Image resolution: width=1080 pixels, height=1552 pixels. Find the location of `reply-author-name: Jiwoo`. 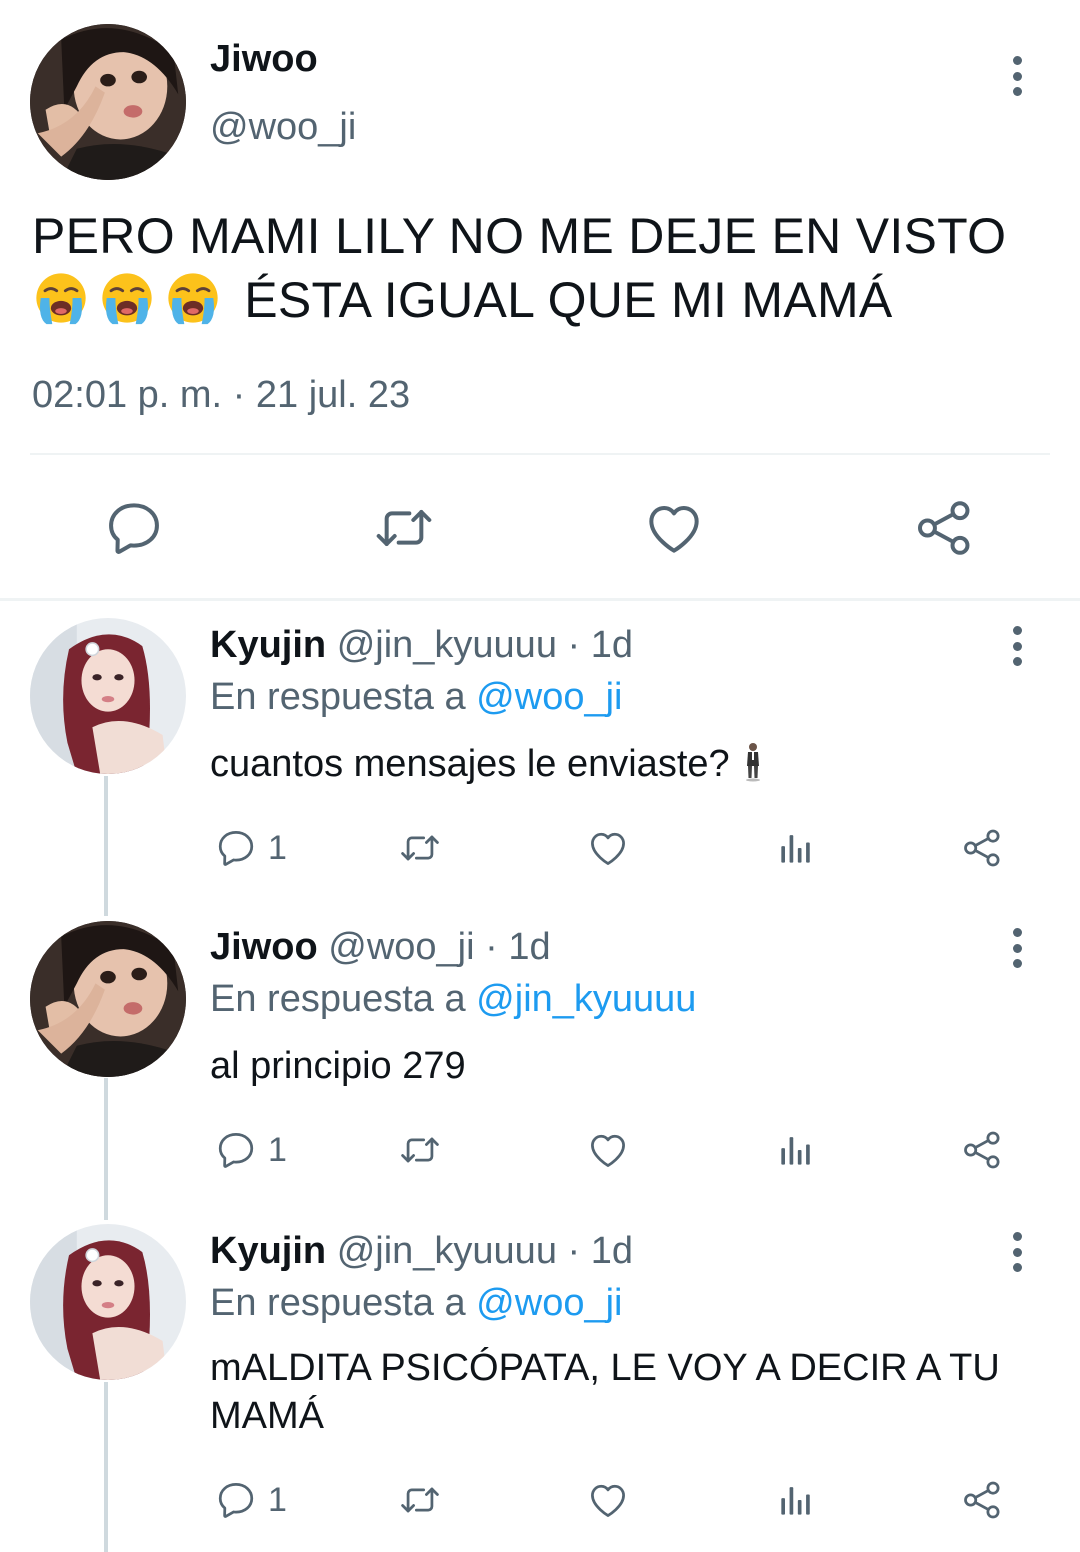

reply-author-name: Jiwoo is located at coordinates (264, 947).